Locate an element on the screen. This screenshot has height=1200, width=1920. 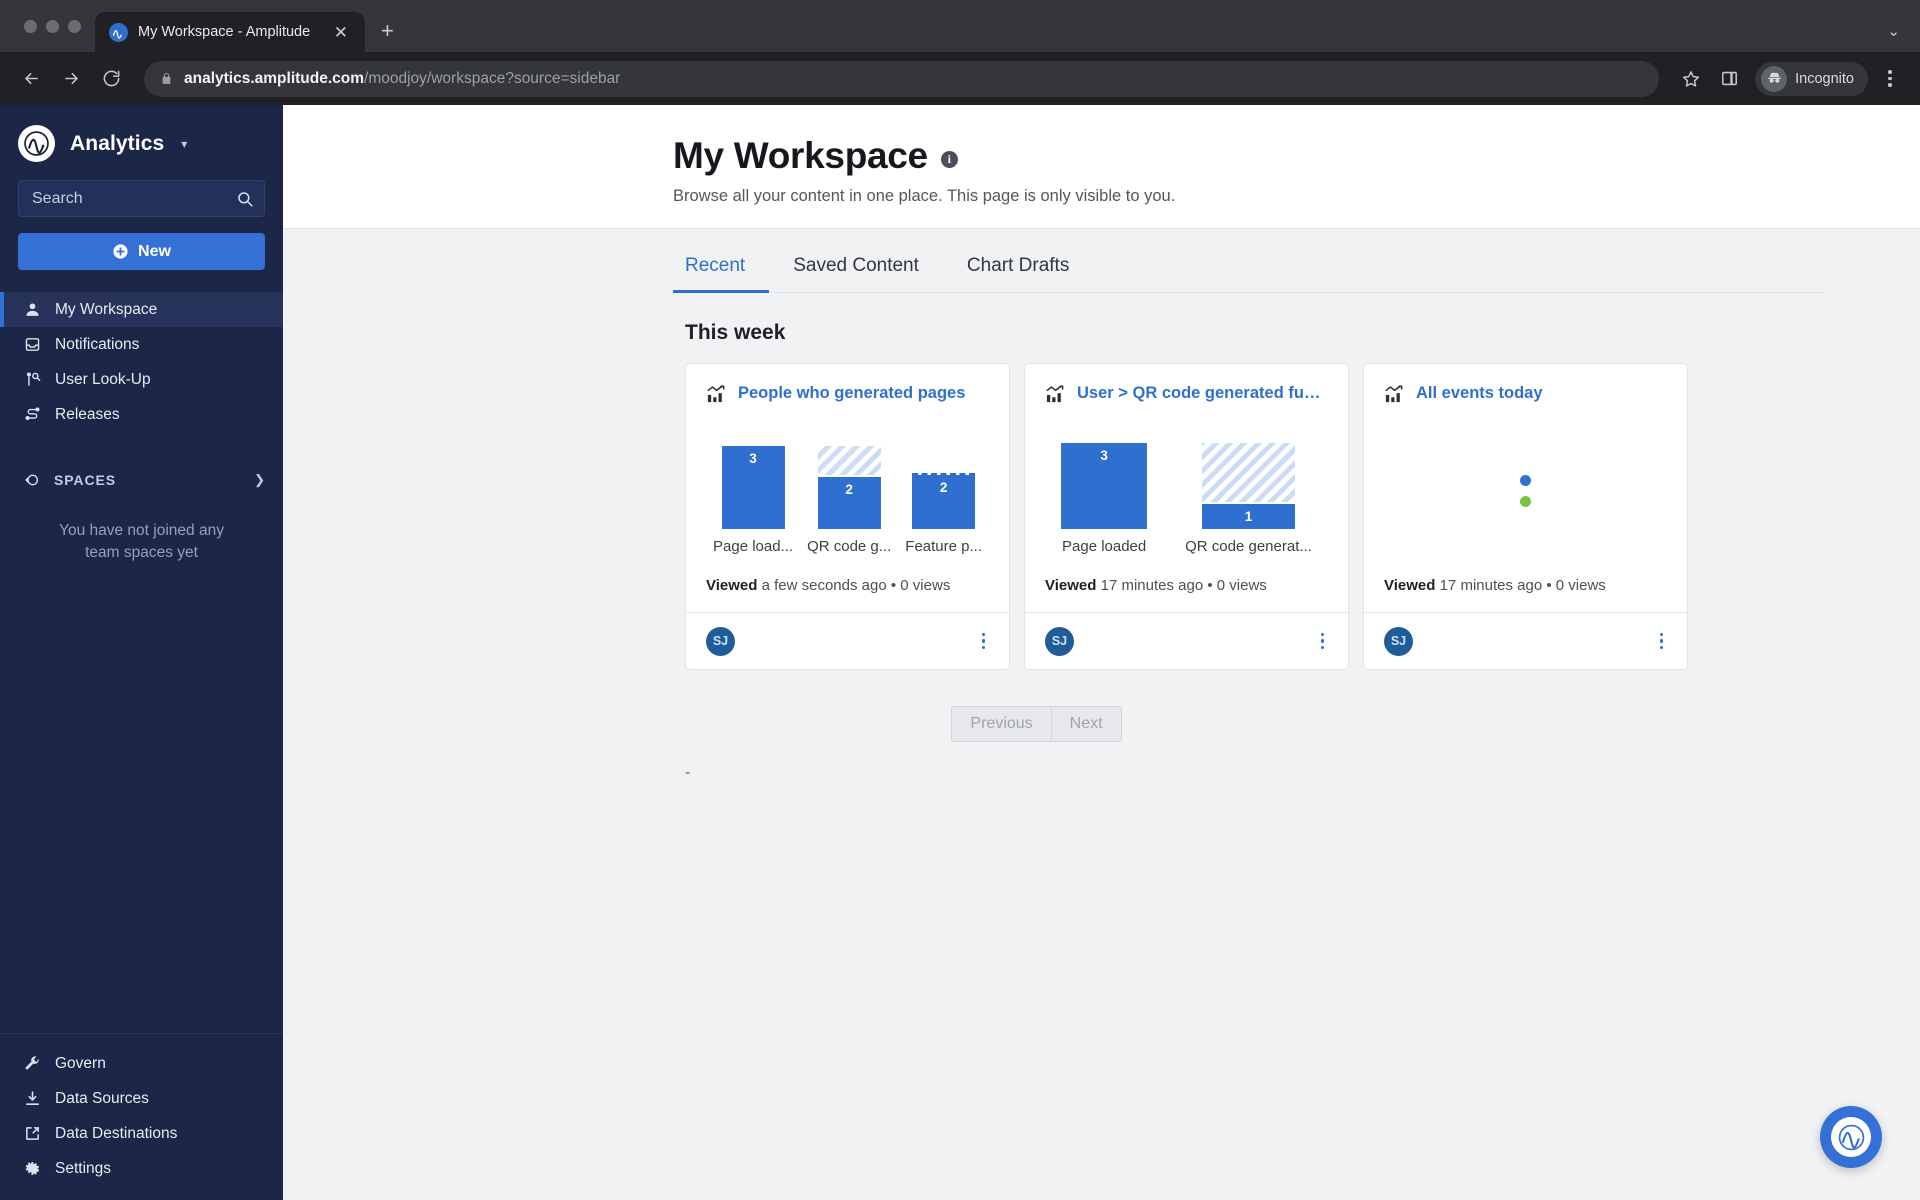
person-icon is located at coordinates (32, 309).